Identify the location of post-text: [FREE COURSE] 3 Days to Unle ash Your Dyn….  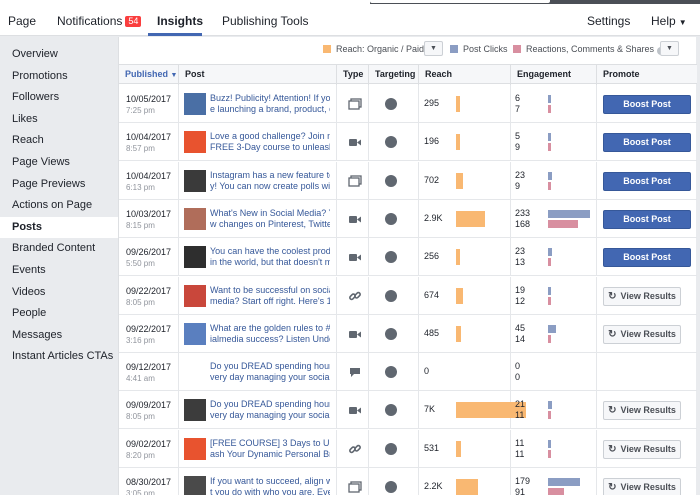
(270, 449).